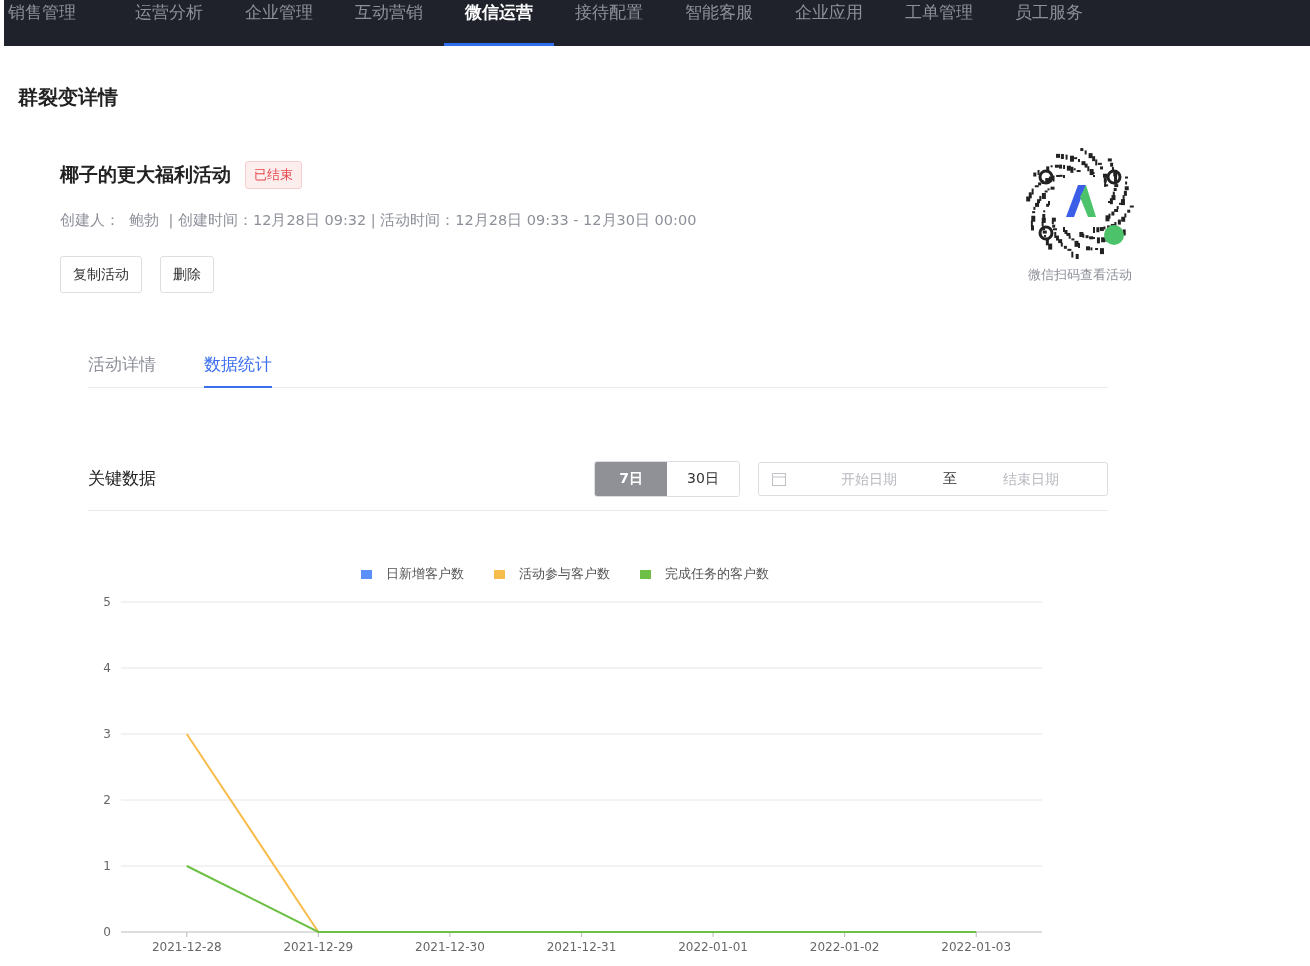  Describe the element at coordinates (950, 479) in the screenshot. I see `range-separator: 至` at that location.